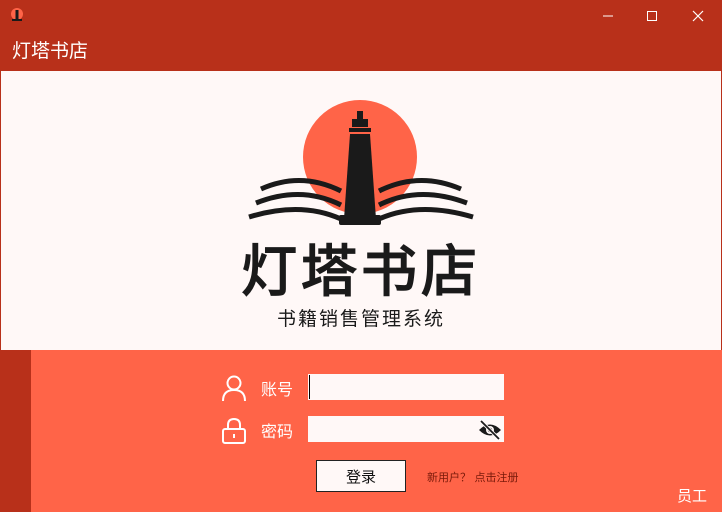 The image size is (722, 512). Describe the element at coordinates (234, 388) in the screenshot. I see `user-icon` at that location.